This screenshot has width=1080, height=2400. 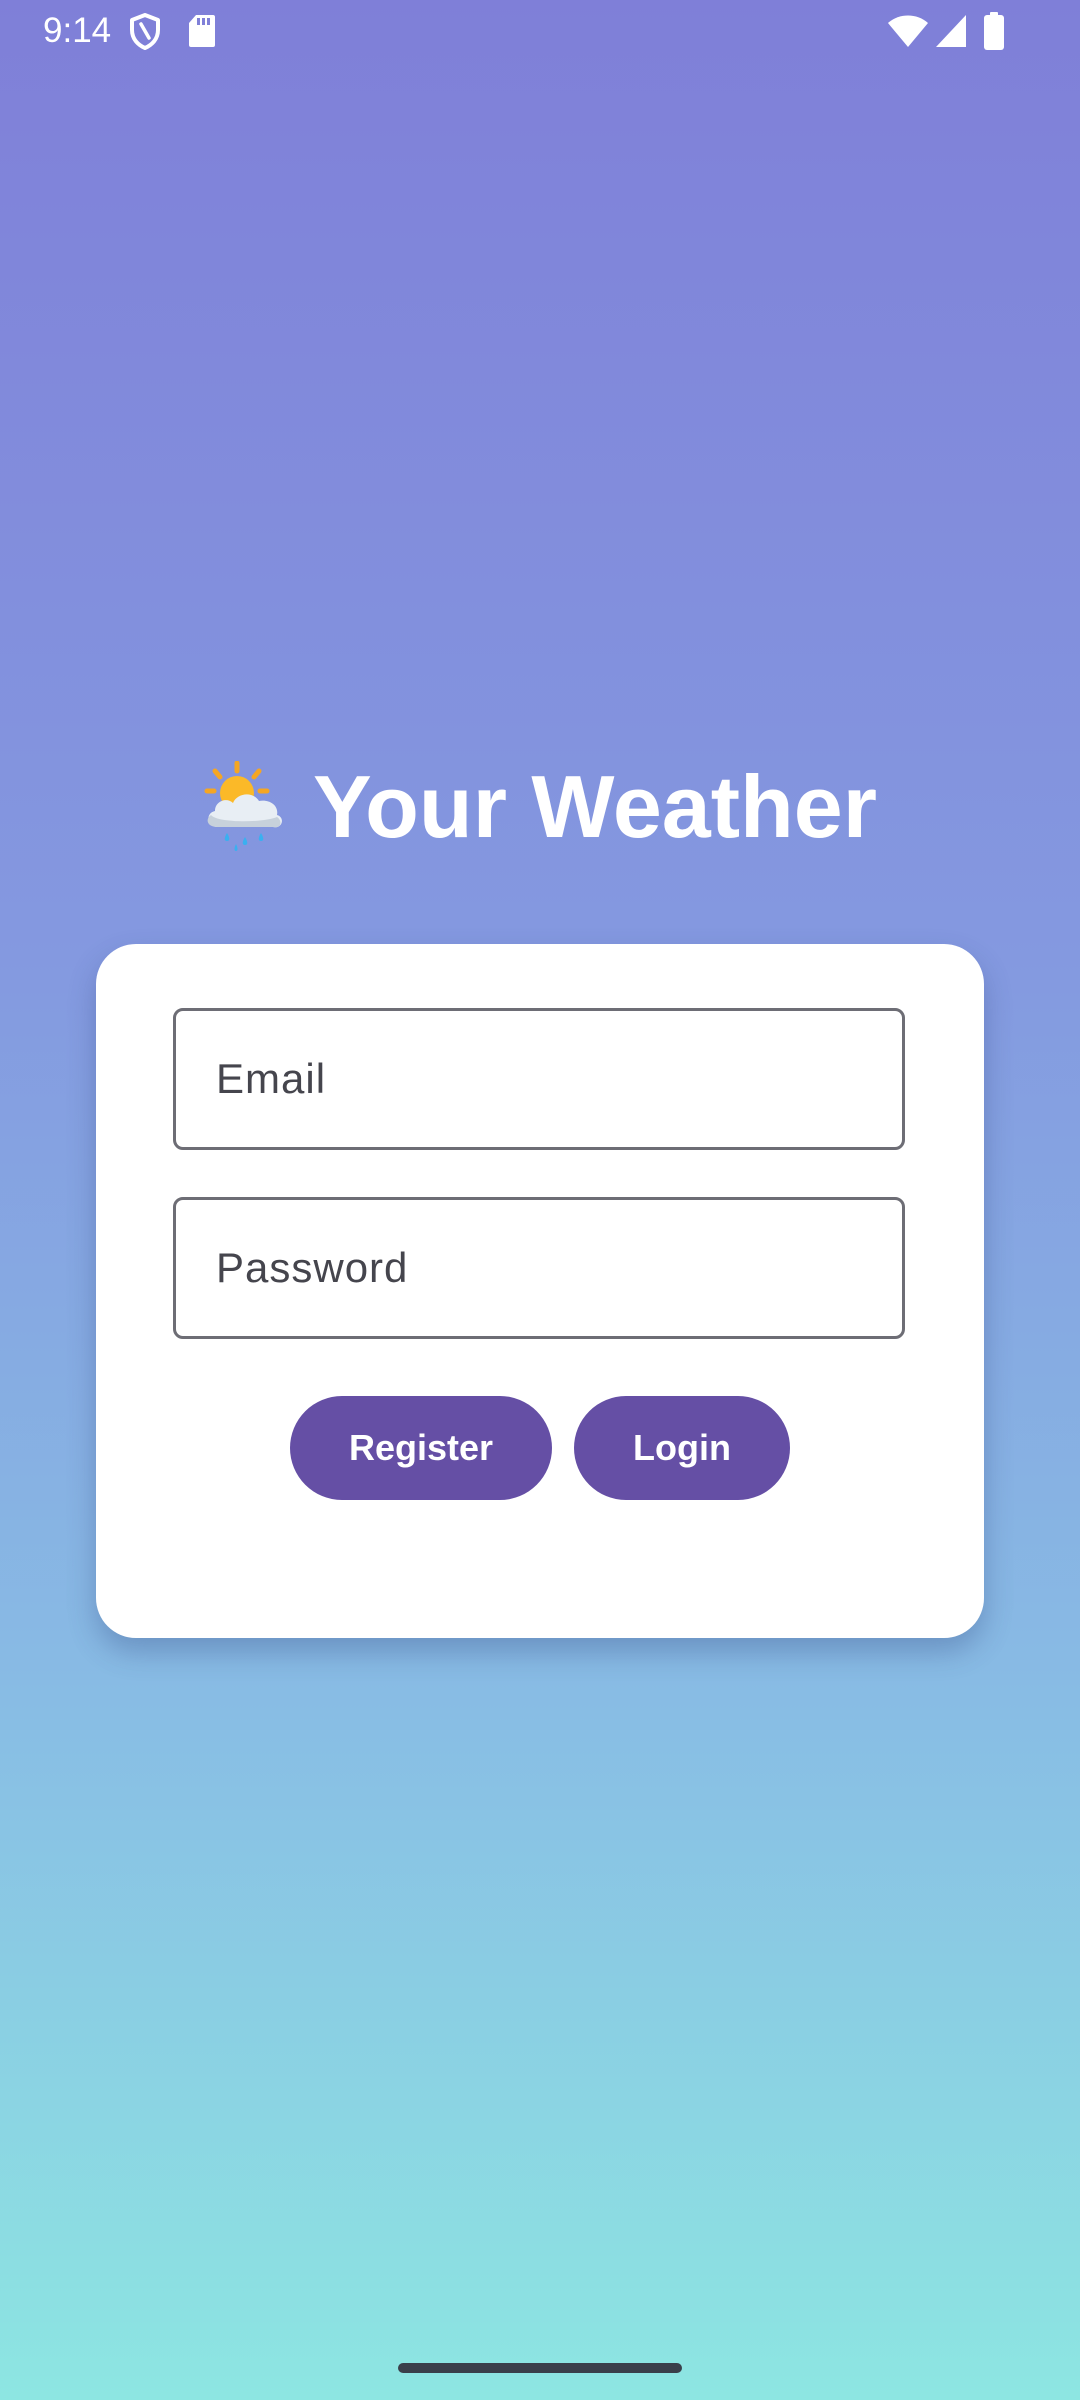 I want to click on wifi-icon, so click(x=908, y=31).